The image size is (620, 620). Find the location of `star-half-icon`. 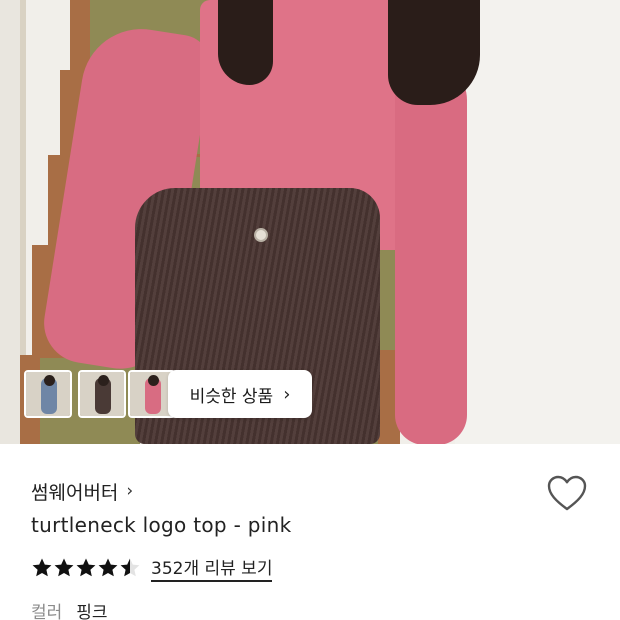

star-half-icon is located at coordinates (130, 567).